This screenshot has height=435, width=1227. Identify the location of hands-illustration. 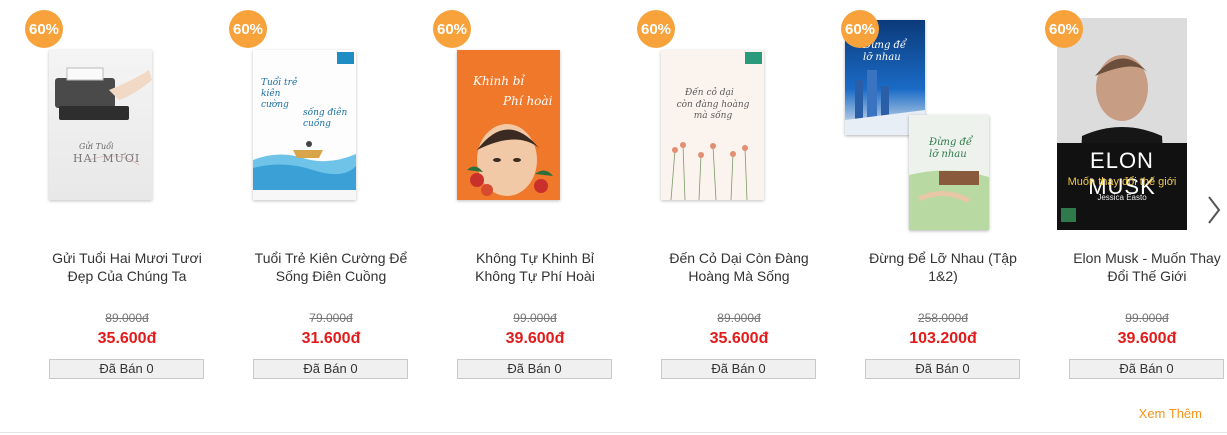
(949, 200).